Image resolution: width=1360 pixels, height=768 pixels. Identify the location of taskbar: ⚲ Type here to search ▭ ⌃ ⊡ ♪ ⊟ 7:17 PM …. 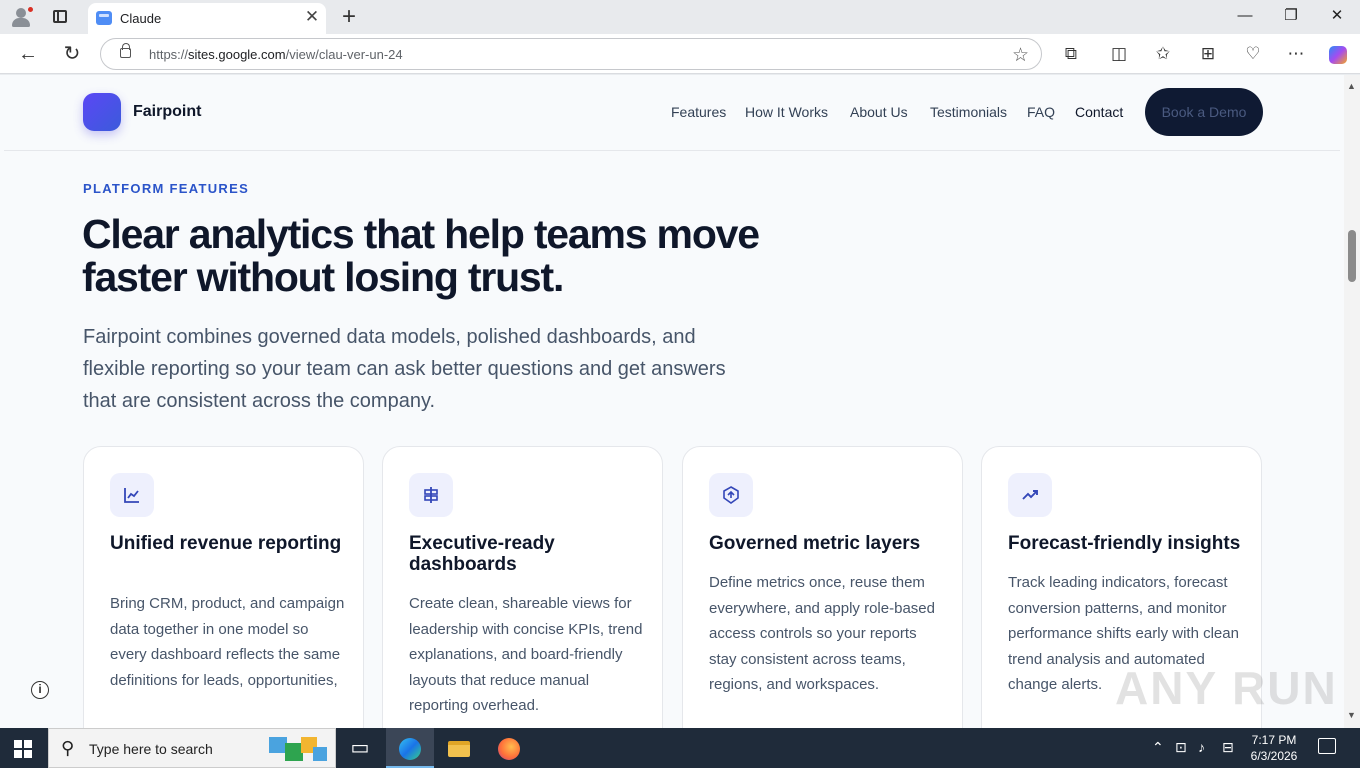
(680, 748).